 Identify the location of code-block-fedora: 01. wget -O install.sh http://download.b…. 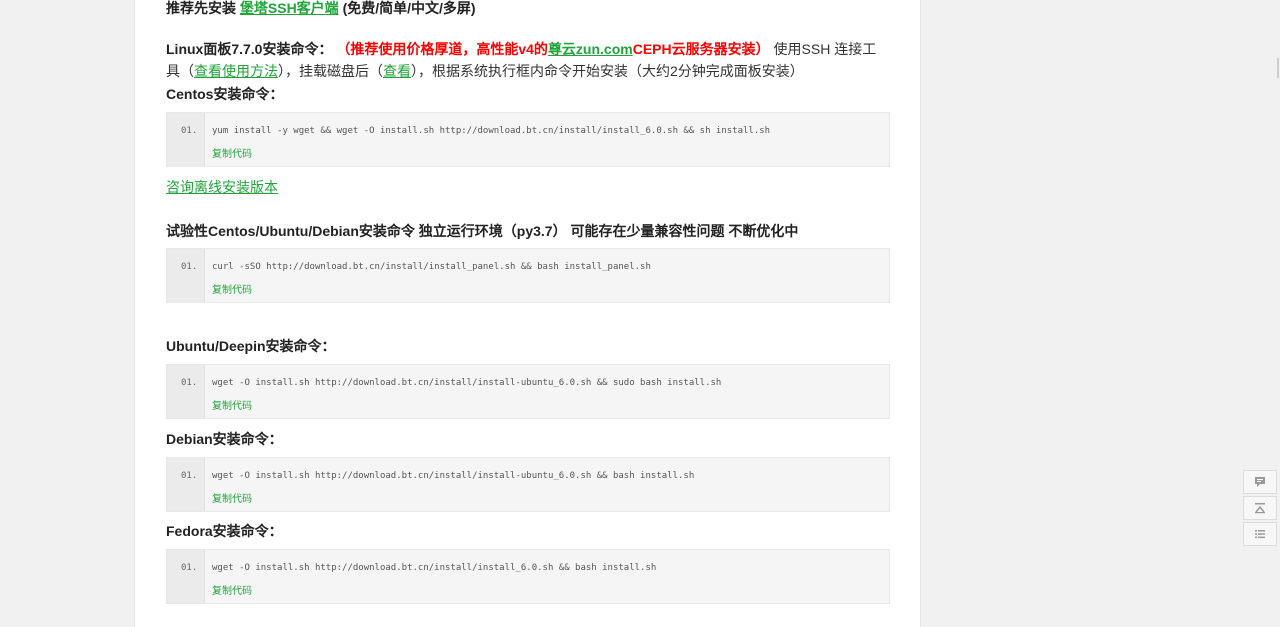
(528, 576).